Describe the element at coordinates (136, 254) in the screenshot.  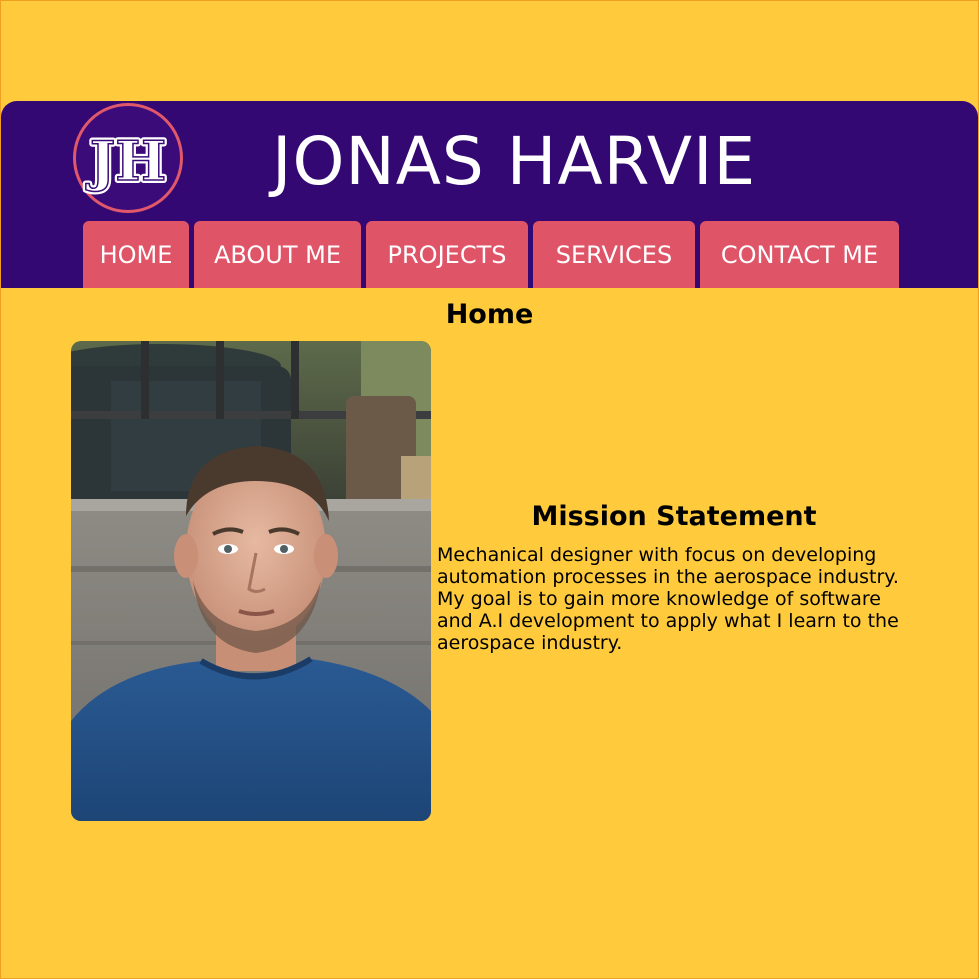
I see `nav-home: HOME` at that location.